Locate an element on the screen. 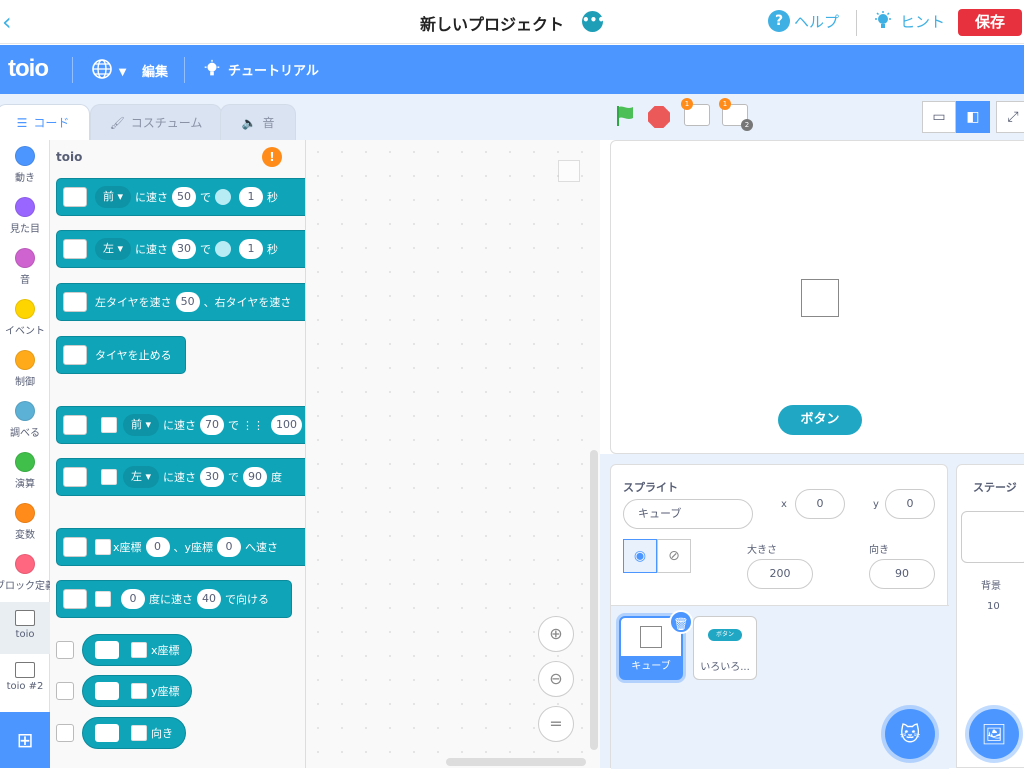  category-operators: 演算 is located at coordinates (25, 472).